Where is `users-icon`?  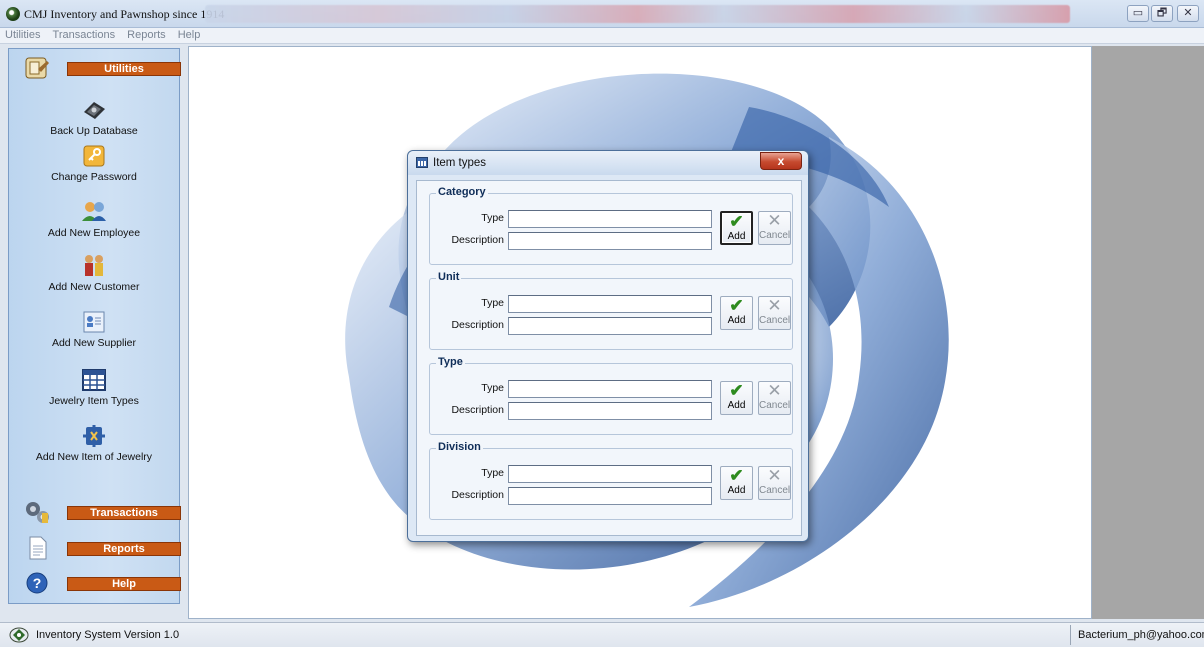 users-icon is located at coordinates (94, 211).